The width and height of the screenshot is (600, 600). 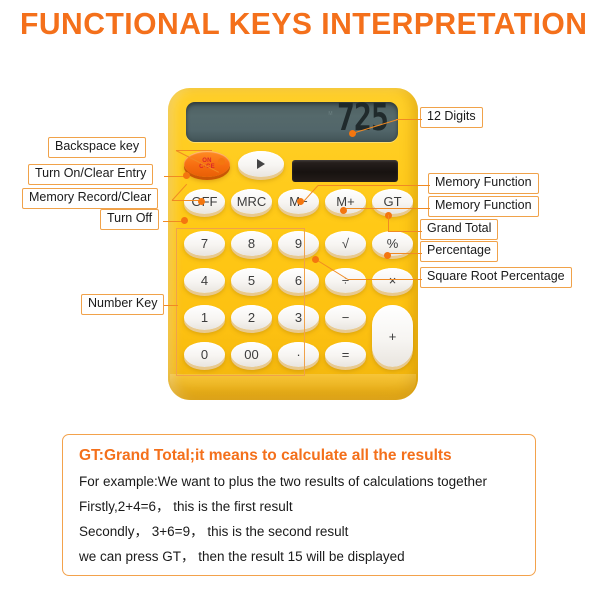 I want to click on label-memory-function-1: Memory Function, so click(x=483, y=183).